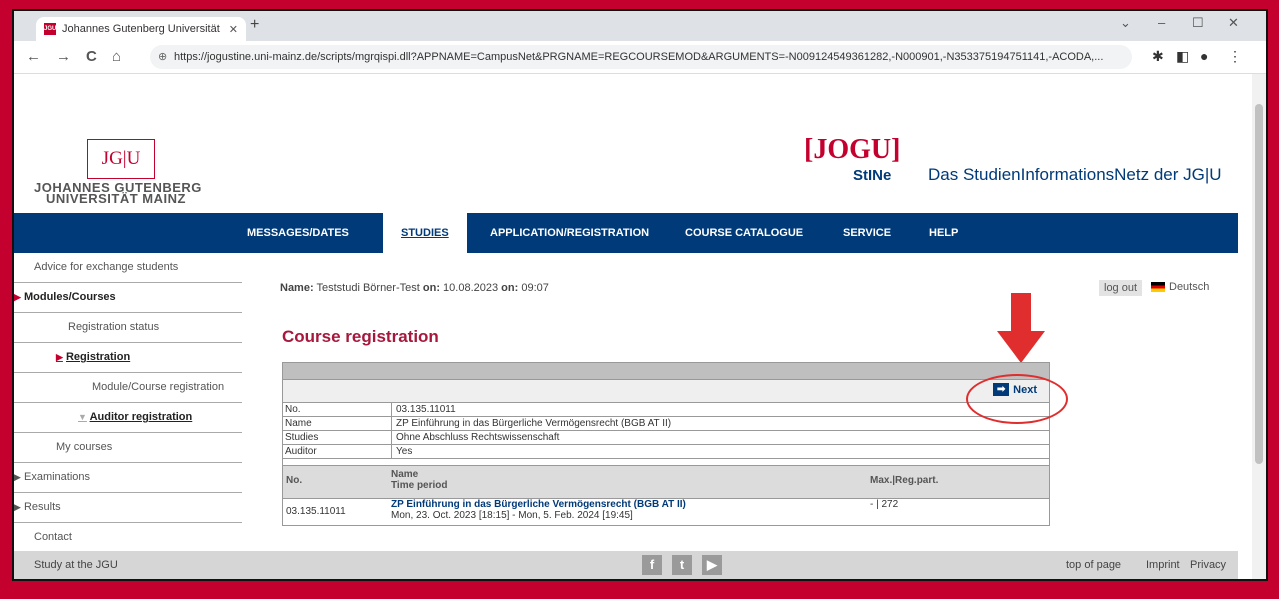 The width and height of the screenshot is (1279, 599). Describe the element at coordinates (33, 56) in the screenshot. I see `back-icon: ←` at that location.